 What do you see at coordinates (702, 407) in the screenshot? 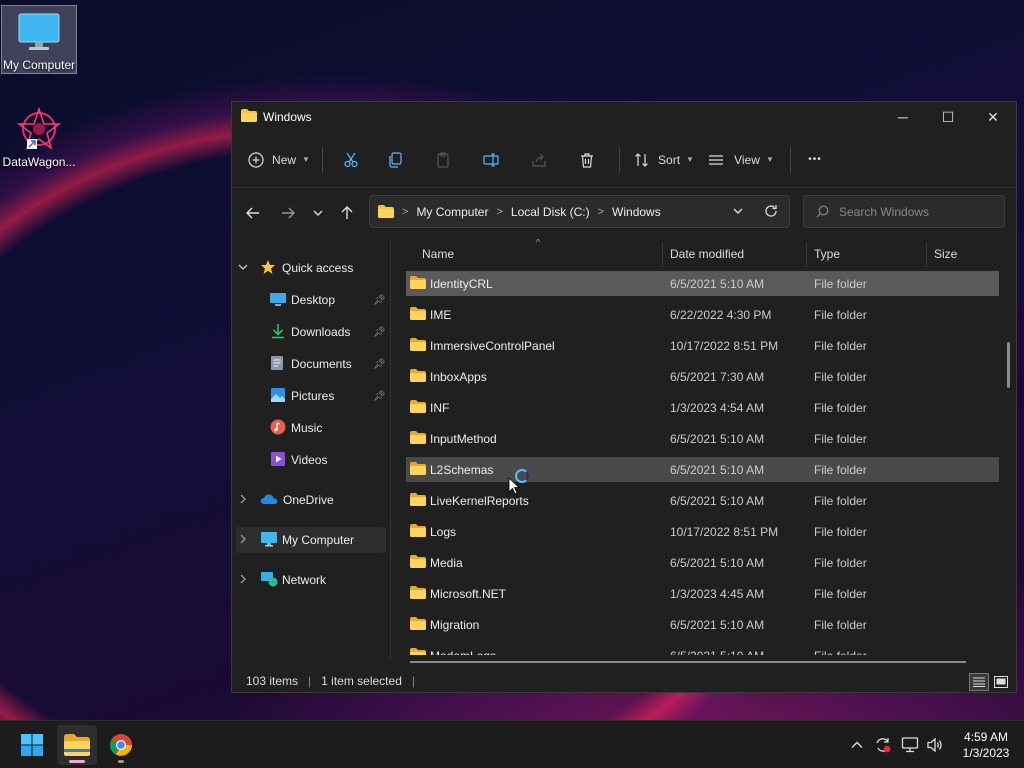
I see `file-row: INF 1/3/2023 4:54 AM File folder` at bounding box center [702, 407].